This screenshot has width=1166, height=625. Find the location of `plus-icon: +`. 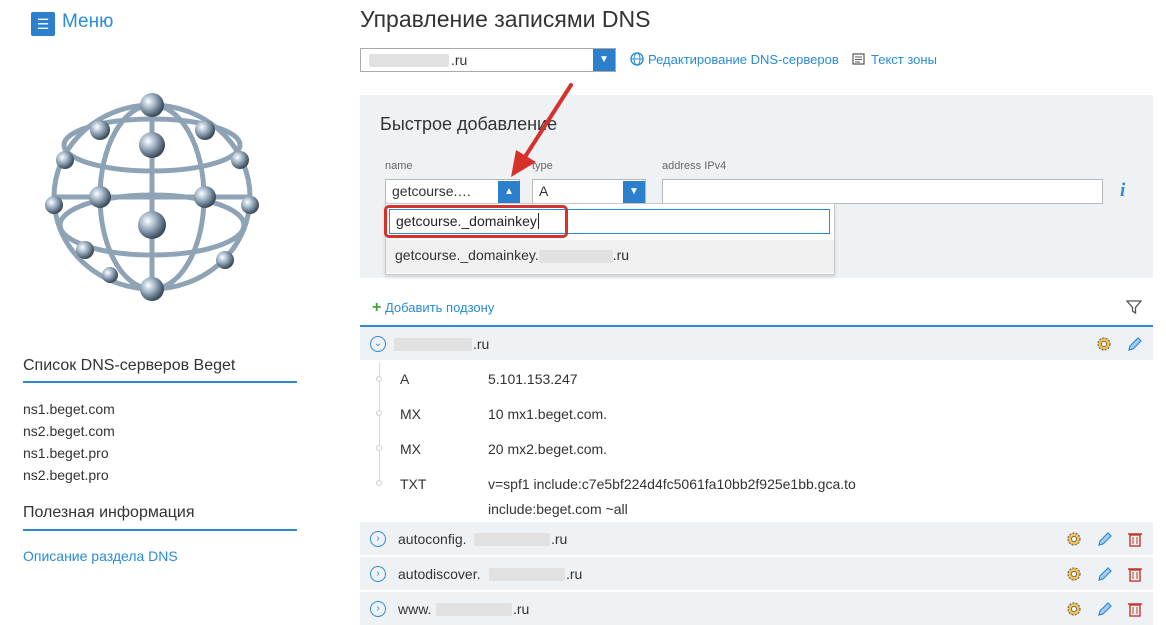

plus-icon: + is located at coordinates (377, 307).